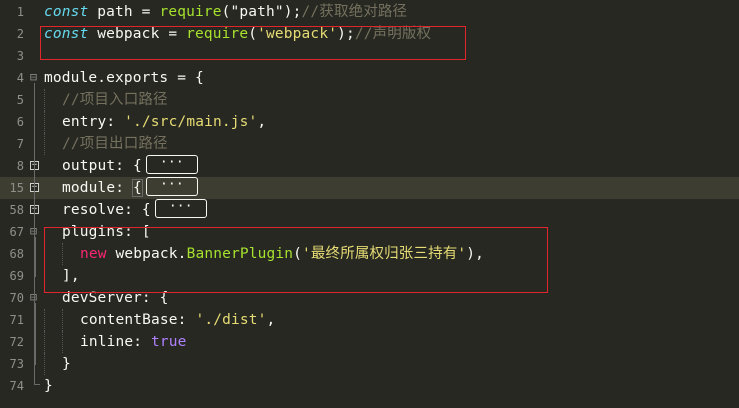  Describe the element at coordinates (369, 78) in the screenshot. I see `code-line: 4 ⊟ module.exports = {` at that location.